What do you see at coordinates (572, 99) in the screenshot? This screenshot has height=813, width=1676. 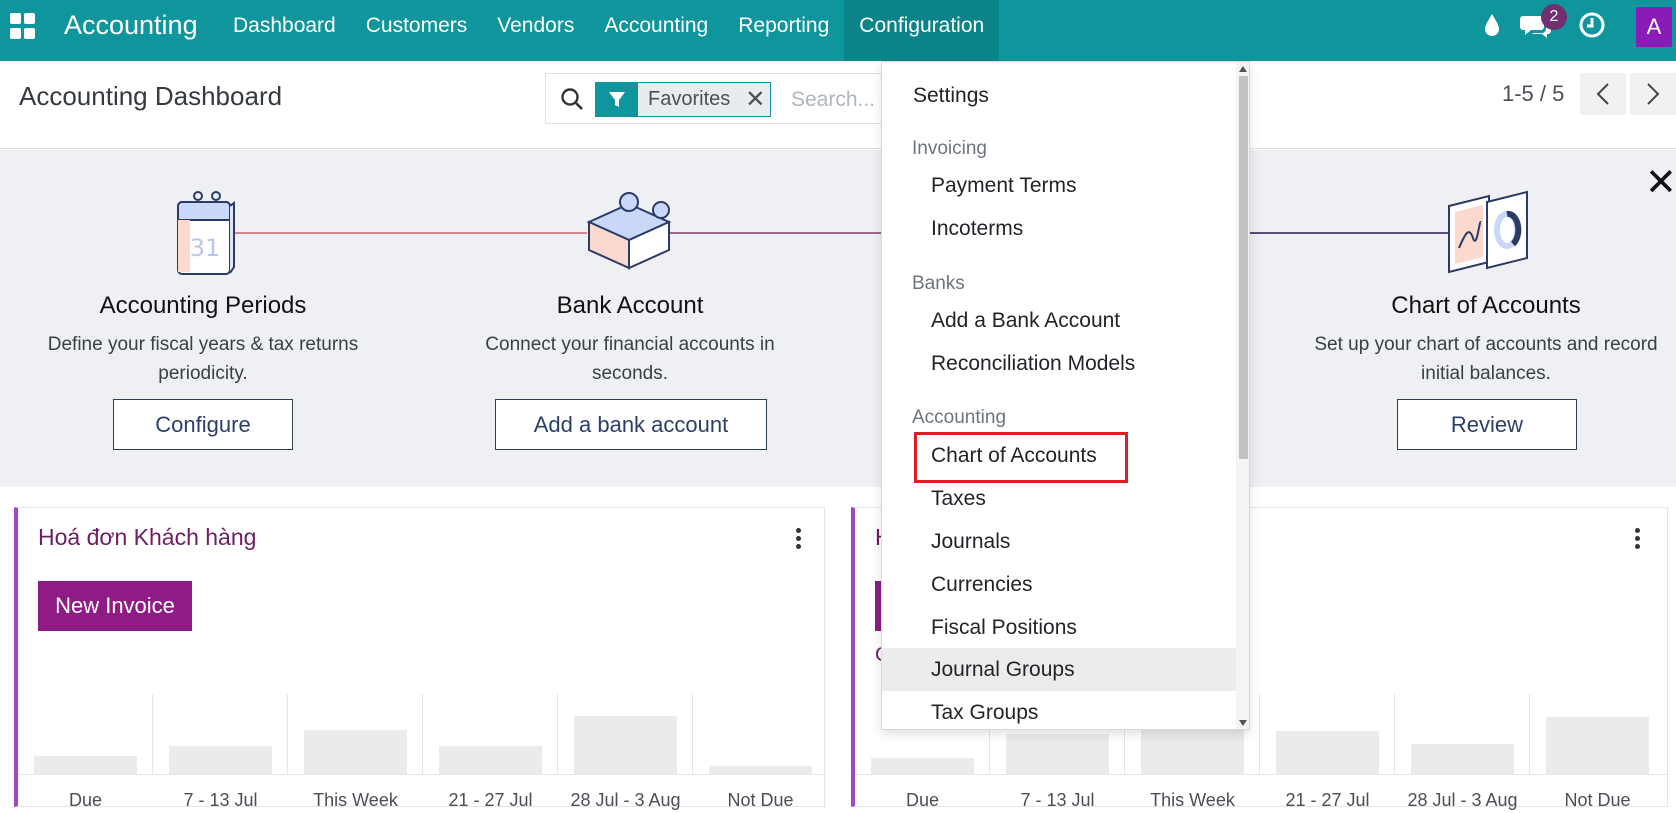 I see `search-icon` at bounding box center [572, 99].